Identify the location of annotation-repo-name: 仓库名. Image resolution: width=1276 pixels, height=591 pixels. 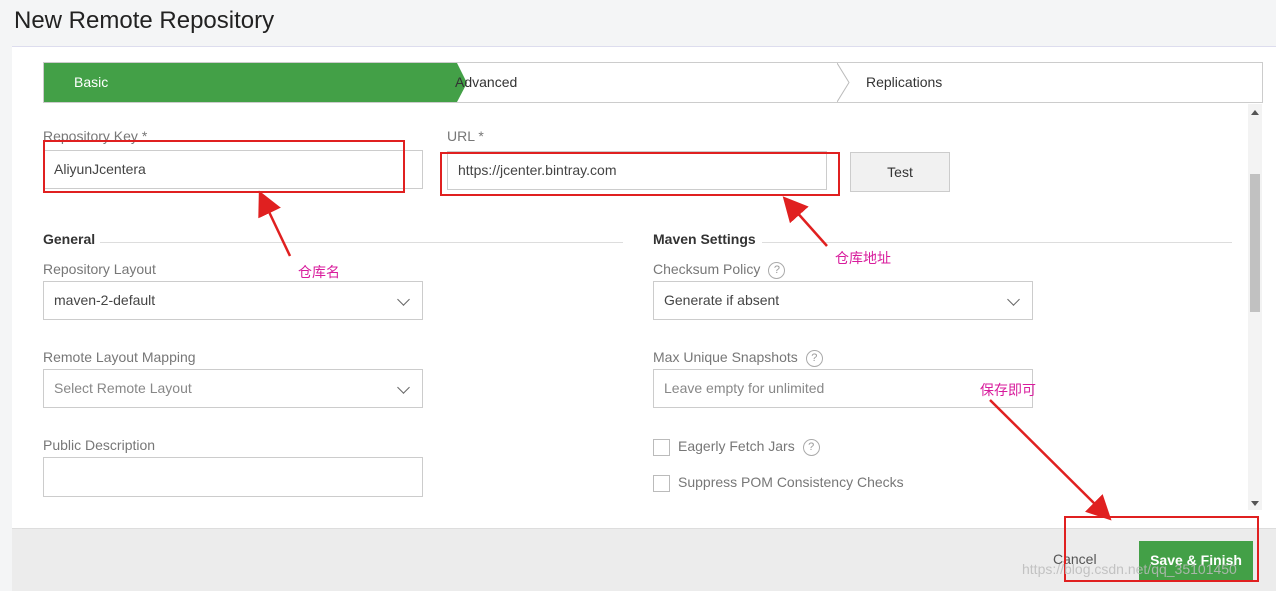
(319, 272).